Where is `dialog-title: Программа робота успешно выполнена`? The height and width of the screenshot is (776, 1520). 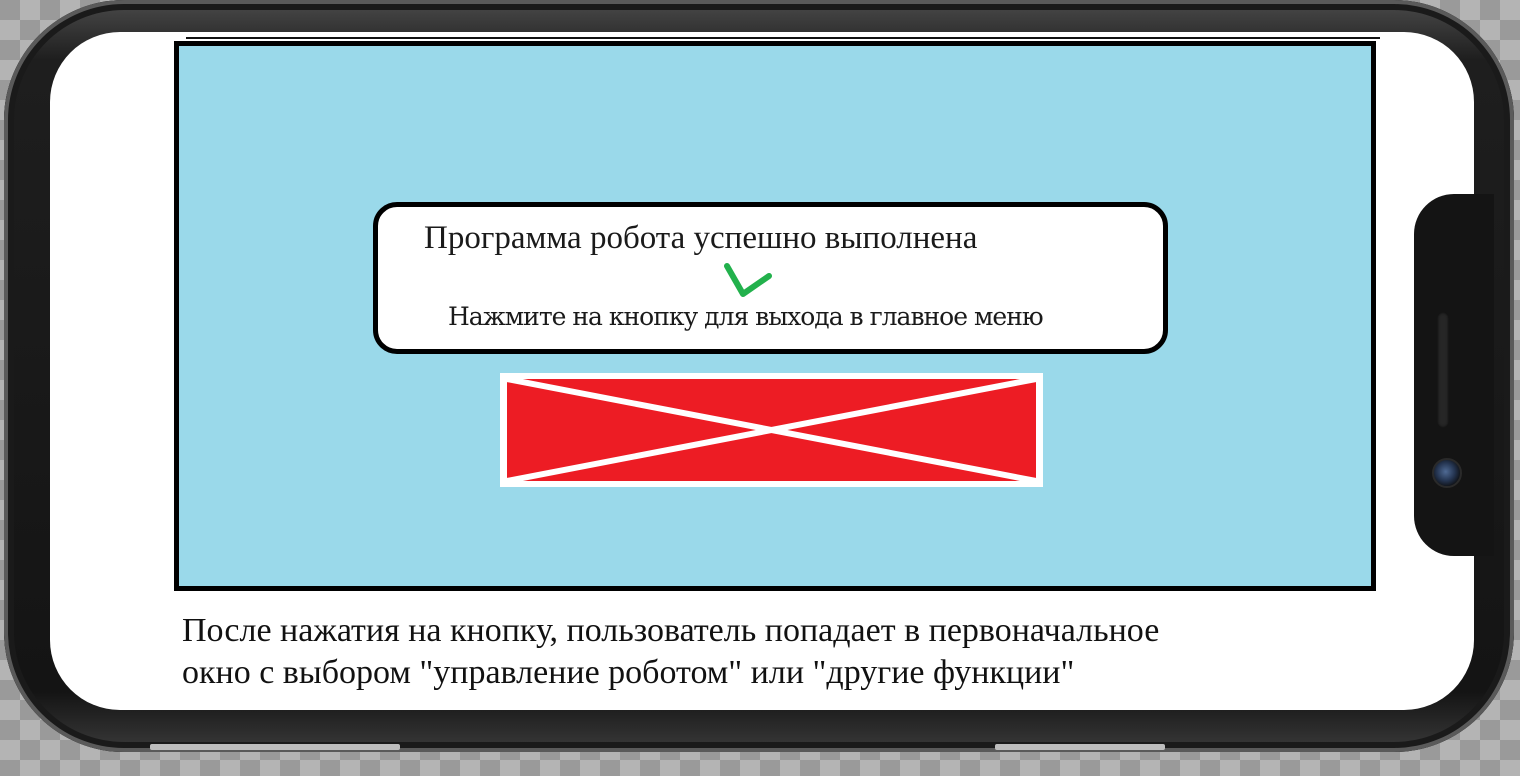 dialog-title: Программа робота успешно выполнена is located at coordinates (701, 238).